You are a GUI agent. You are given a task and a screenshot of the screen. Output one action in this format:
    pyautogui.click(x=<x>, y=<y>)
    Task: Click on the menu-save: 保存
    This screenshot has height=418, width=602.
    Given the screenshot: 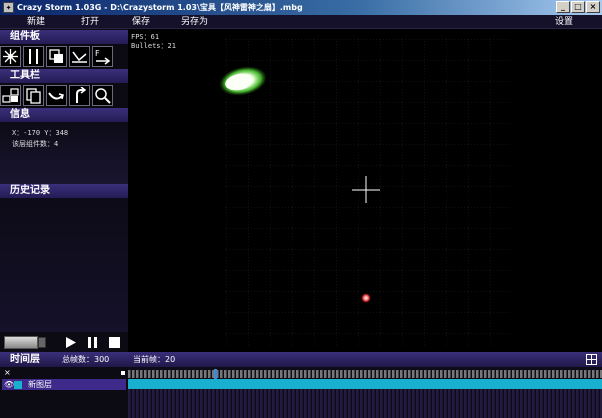 What is the action you would take?
    pyautogui.click(x=141, y=22)
    